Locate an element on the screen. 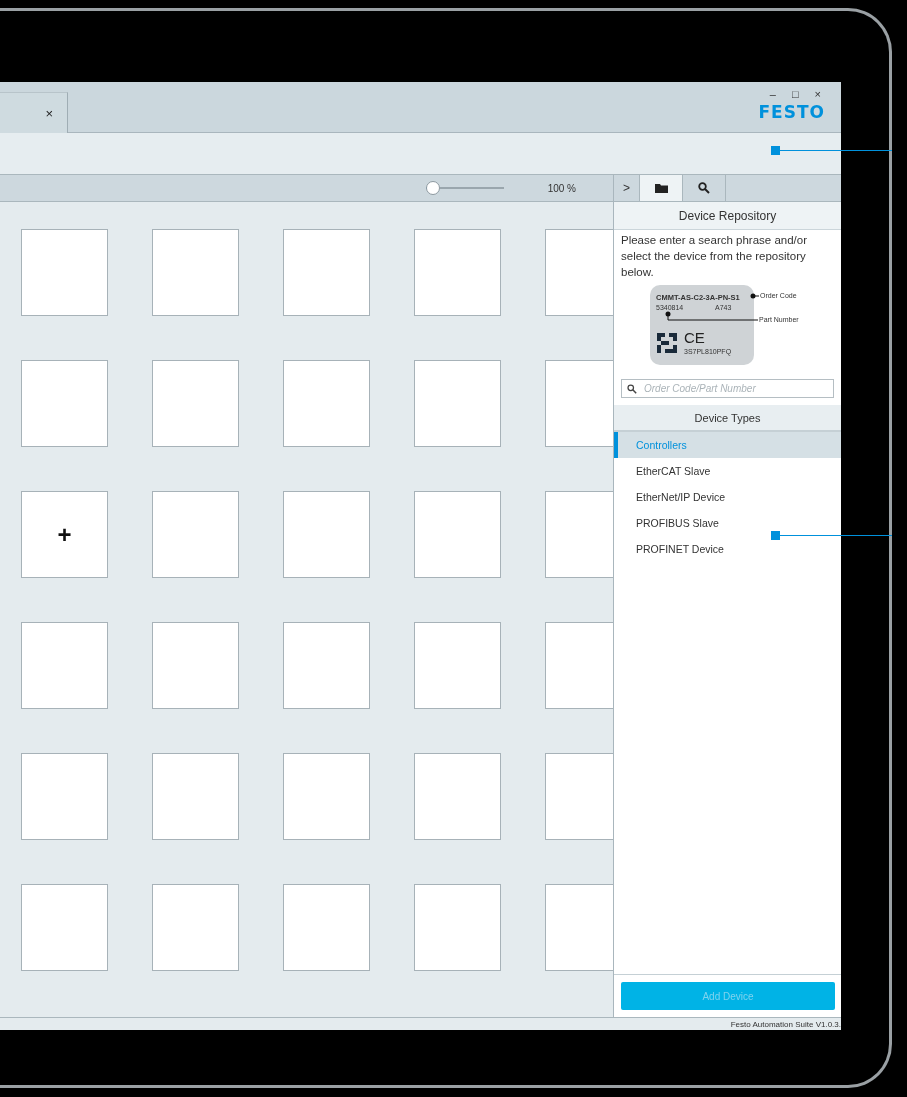 The height and width of the screenshot is (1097, 907). search-field: Order Code/Part Number is located at coordinates (727, 388).